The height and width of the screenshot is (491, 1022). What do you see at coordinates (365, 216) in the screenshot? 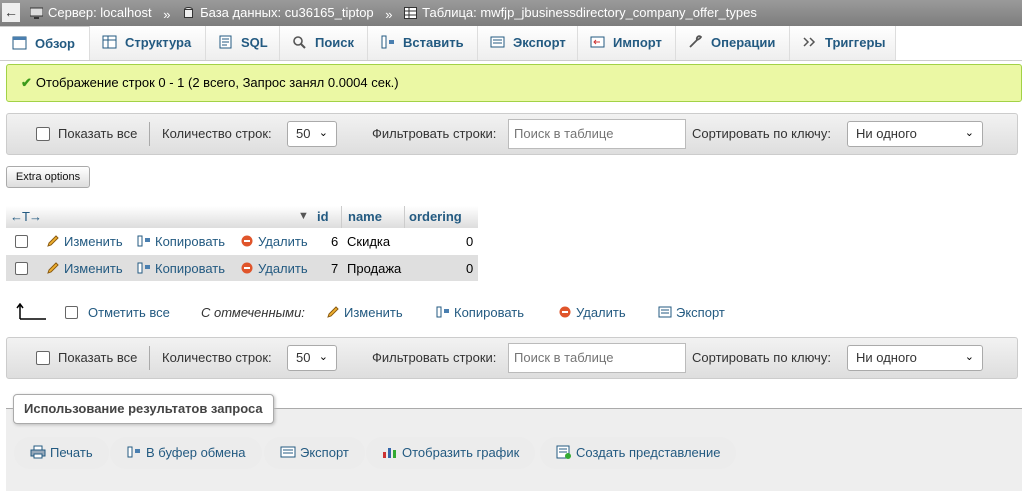
I see `column-header-name: name` at bounding box center [365, 216].